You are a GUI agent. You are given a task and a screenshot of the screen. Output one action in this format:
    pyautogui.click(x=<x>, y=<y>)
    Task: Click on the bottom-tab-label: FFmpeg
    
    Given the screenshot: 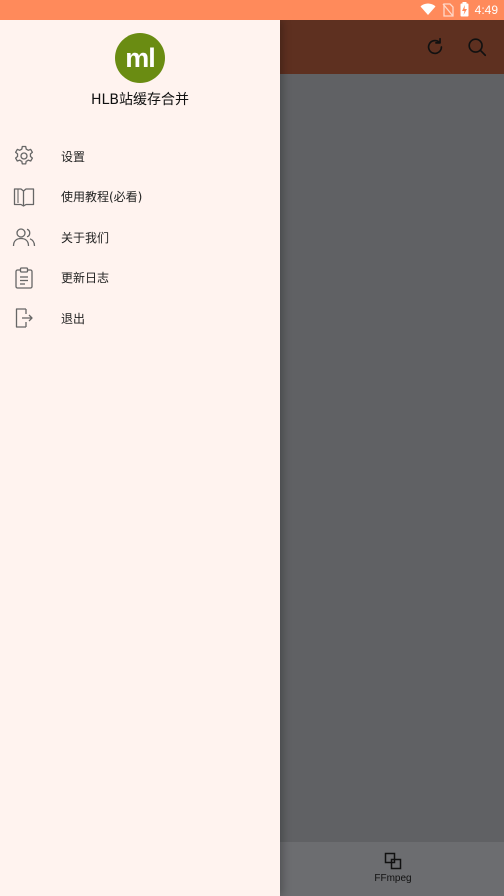 What is the action you would take?
    pyautogui.click(x=393, y=878)
    